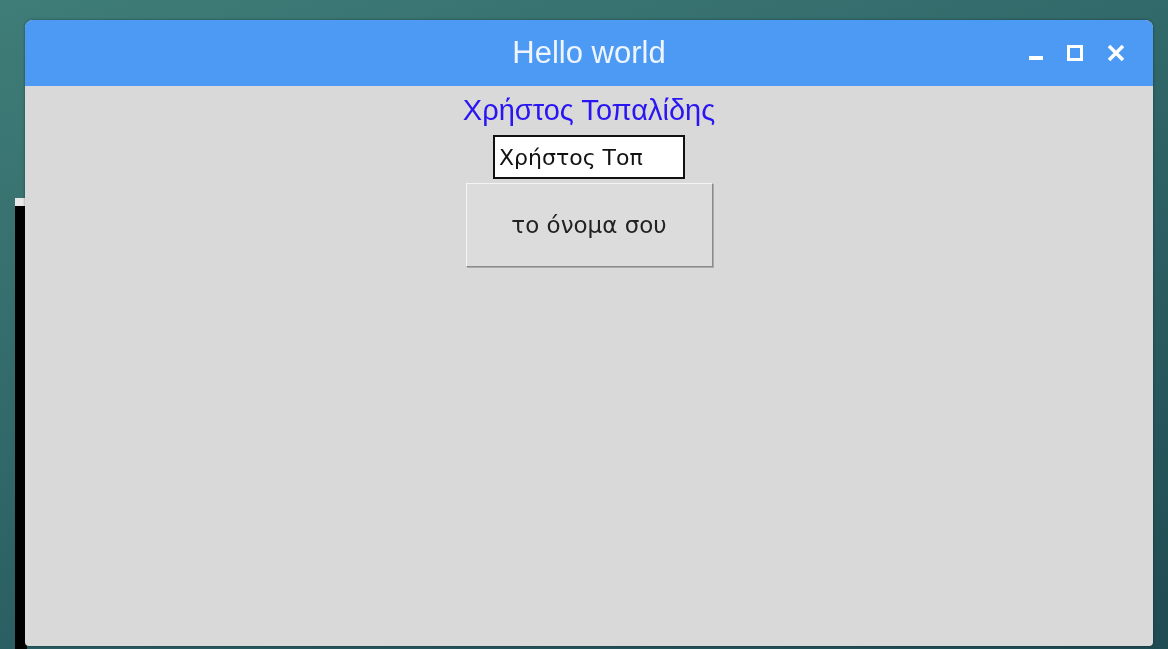 This screenshot has width=1168, height=649. What do you see at coordinates (589, 110) in the screenshot?
I see `name-label: Χρήστος Τοπαλίδης` at bounding box center [589, 110].